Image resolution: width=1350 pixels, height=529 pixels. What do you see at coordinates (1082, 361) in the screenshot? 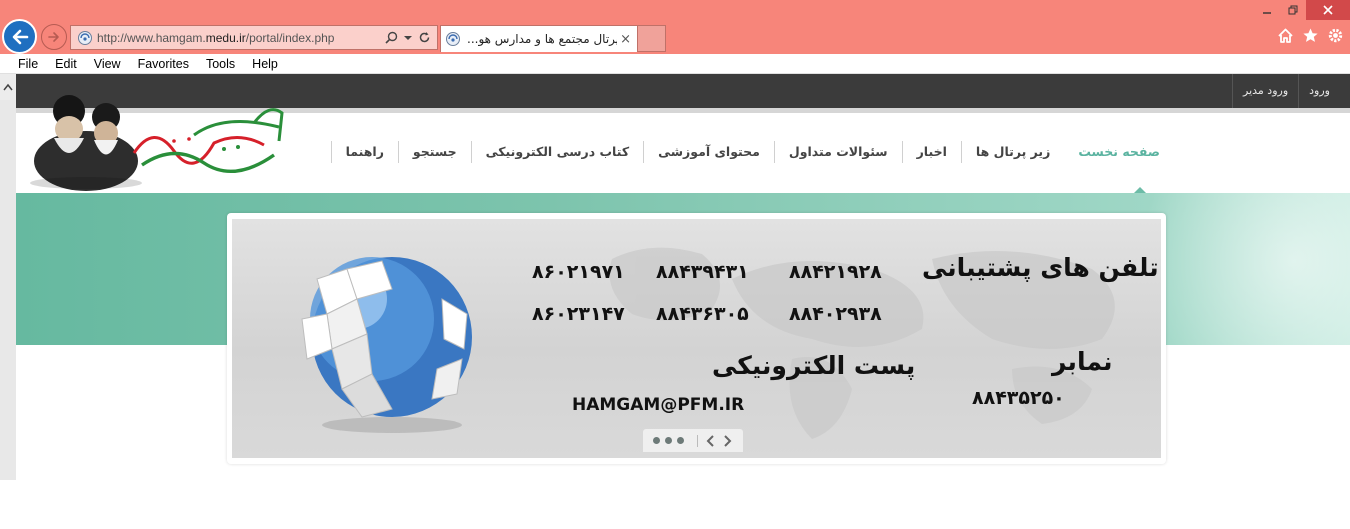
I see `fax-title: نمابر` at bounding box center [1082, 361].